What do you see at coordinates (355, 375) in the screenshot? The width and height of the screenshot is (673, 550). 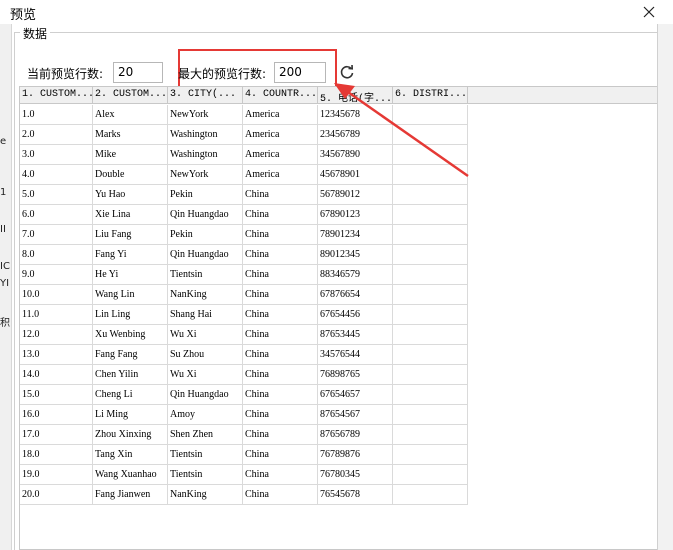 I see `table-cell: 76898765` at bounding box center [355, 375].